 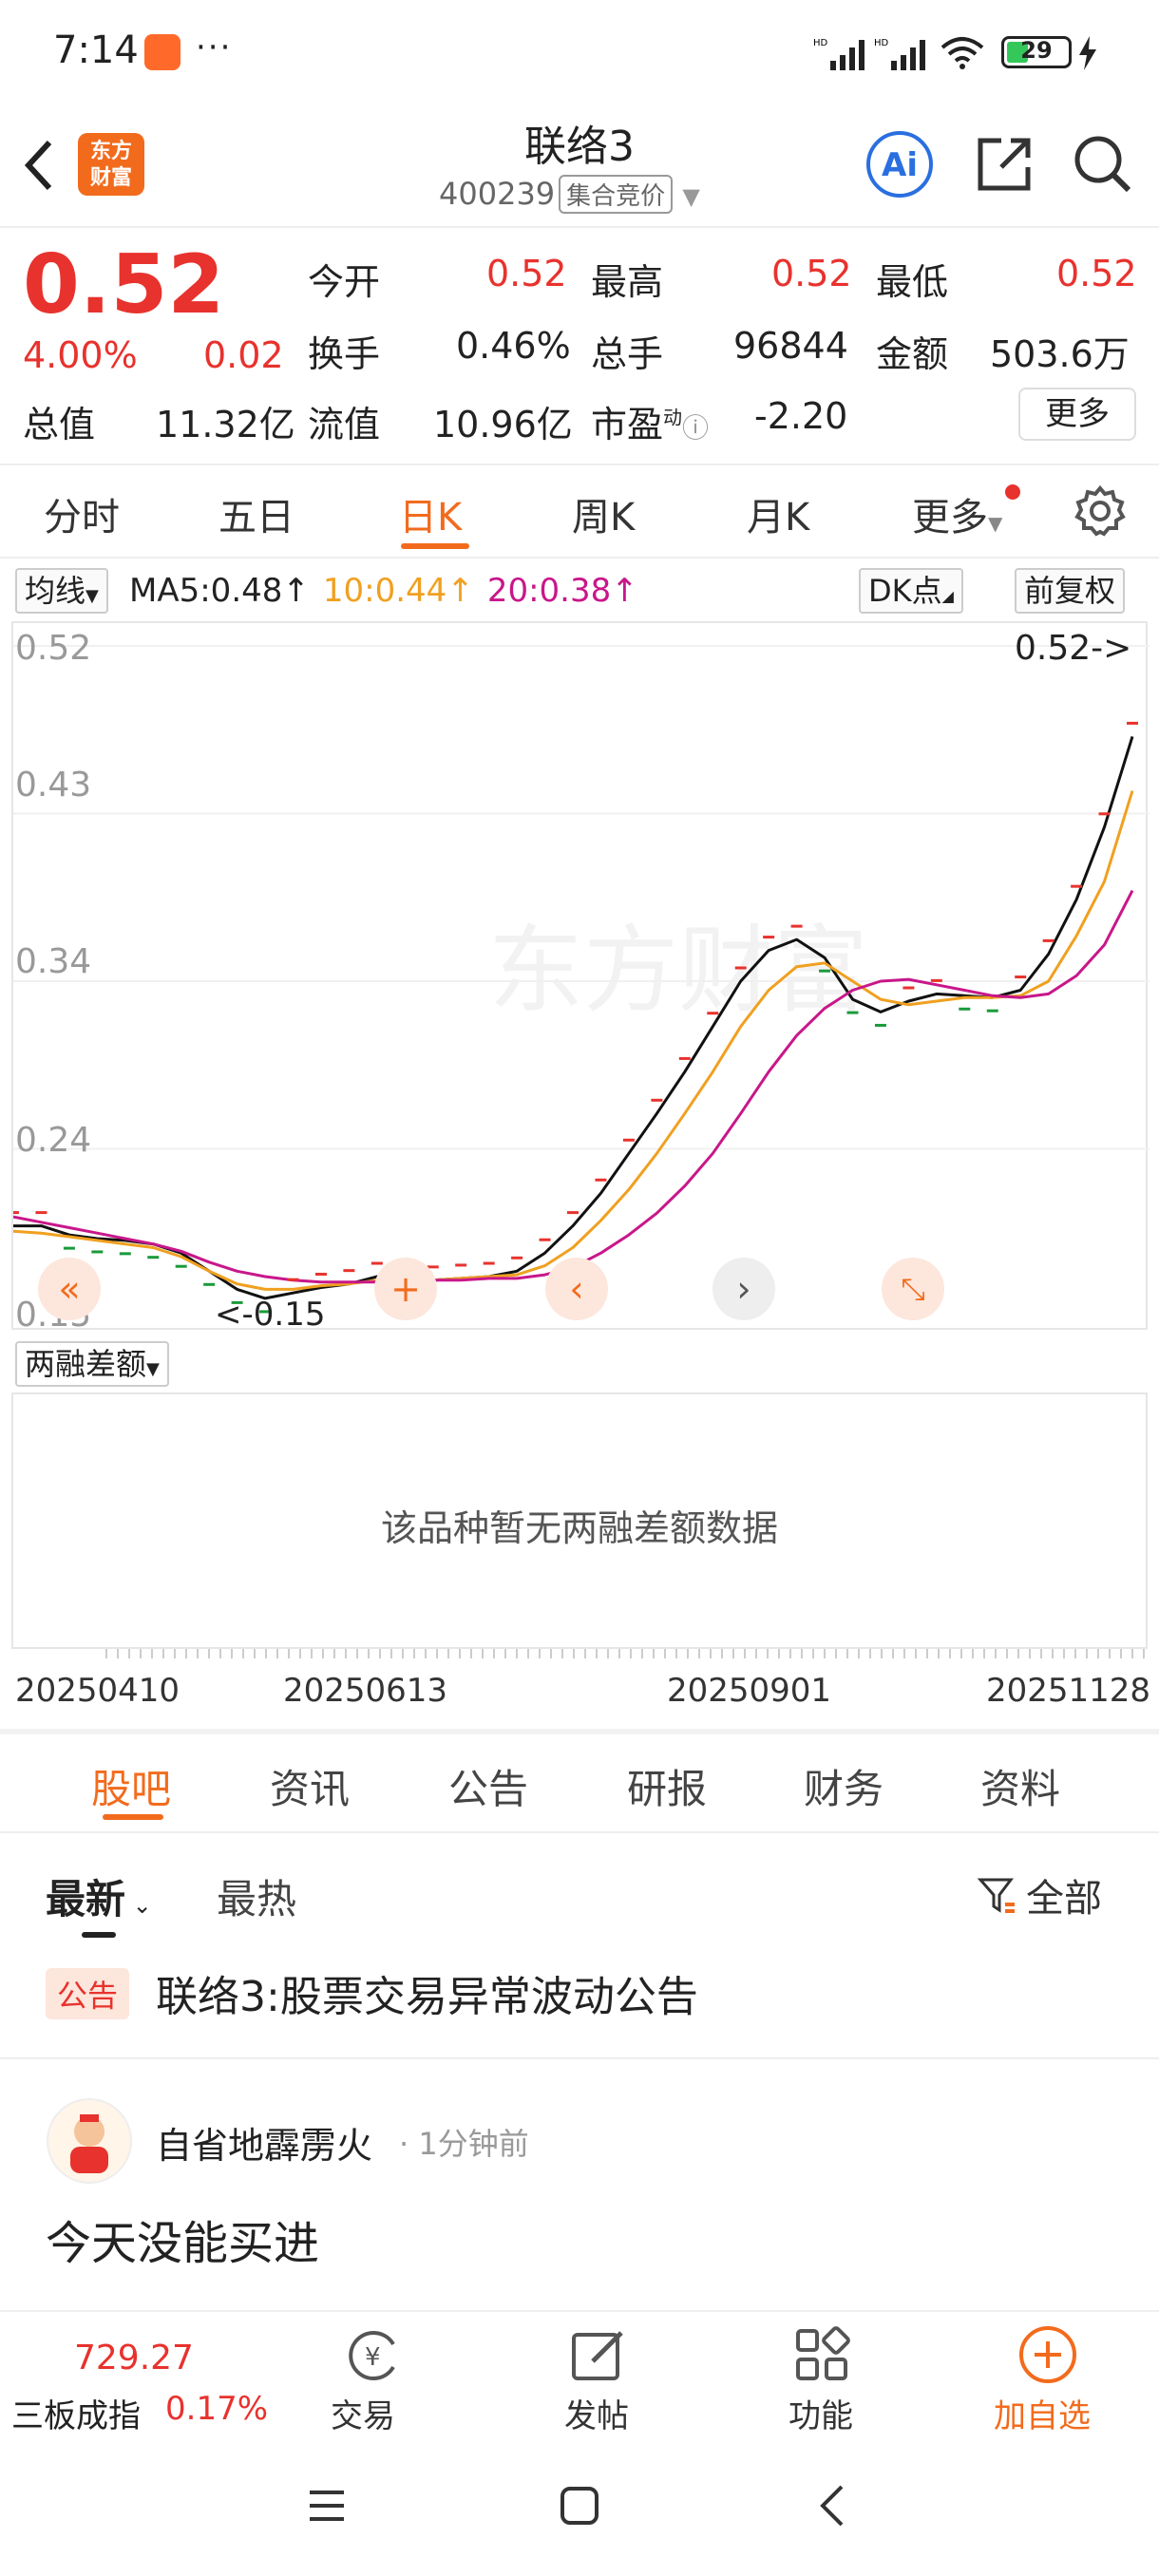 What do you see at coordinates (384, 591) in the screenshot?
I see `ma10-value: 10:0.44` at bounding box center [384, 591].